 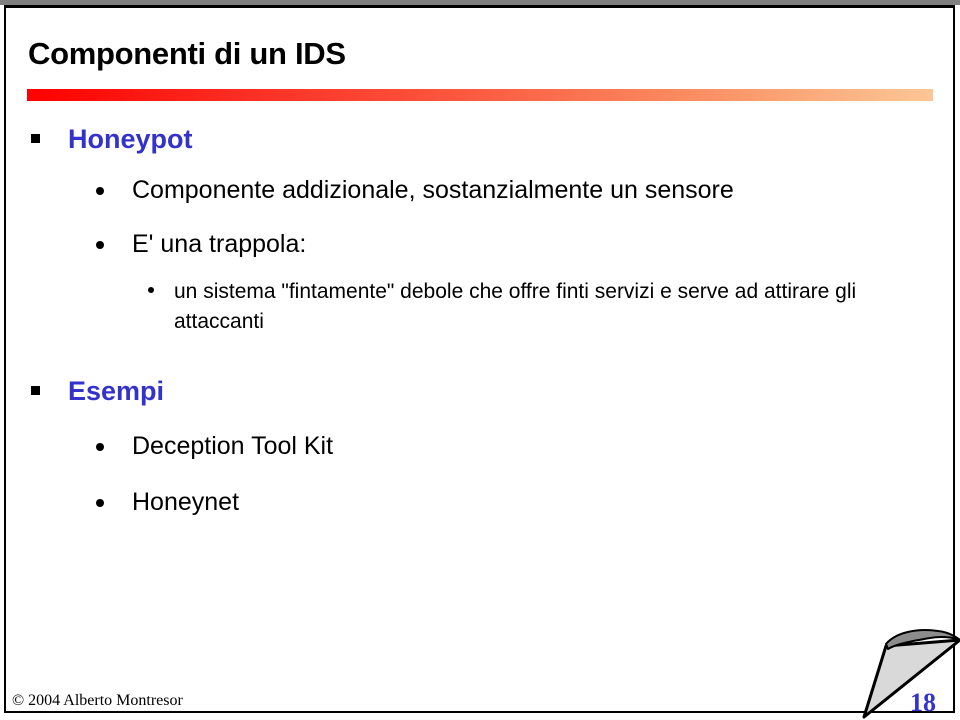 I want to click on page-number: 18, so click(x=923, y=702).